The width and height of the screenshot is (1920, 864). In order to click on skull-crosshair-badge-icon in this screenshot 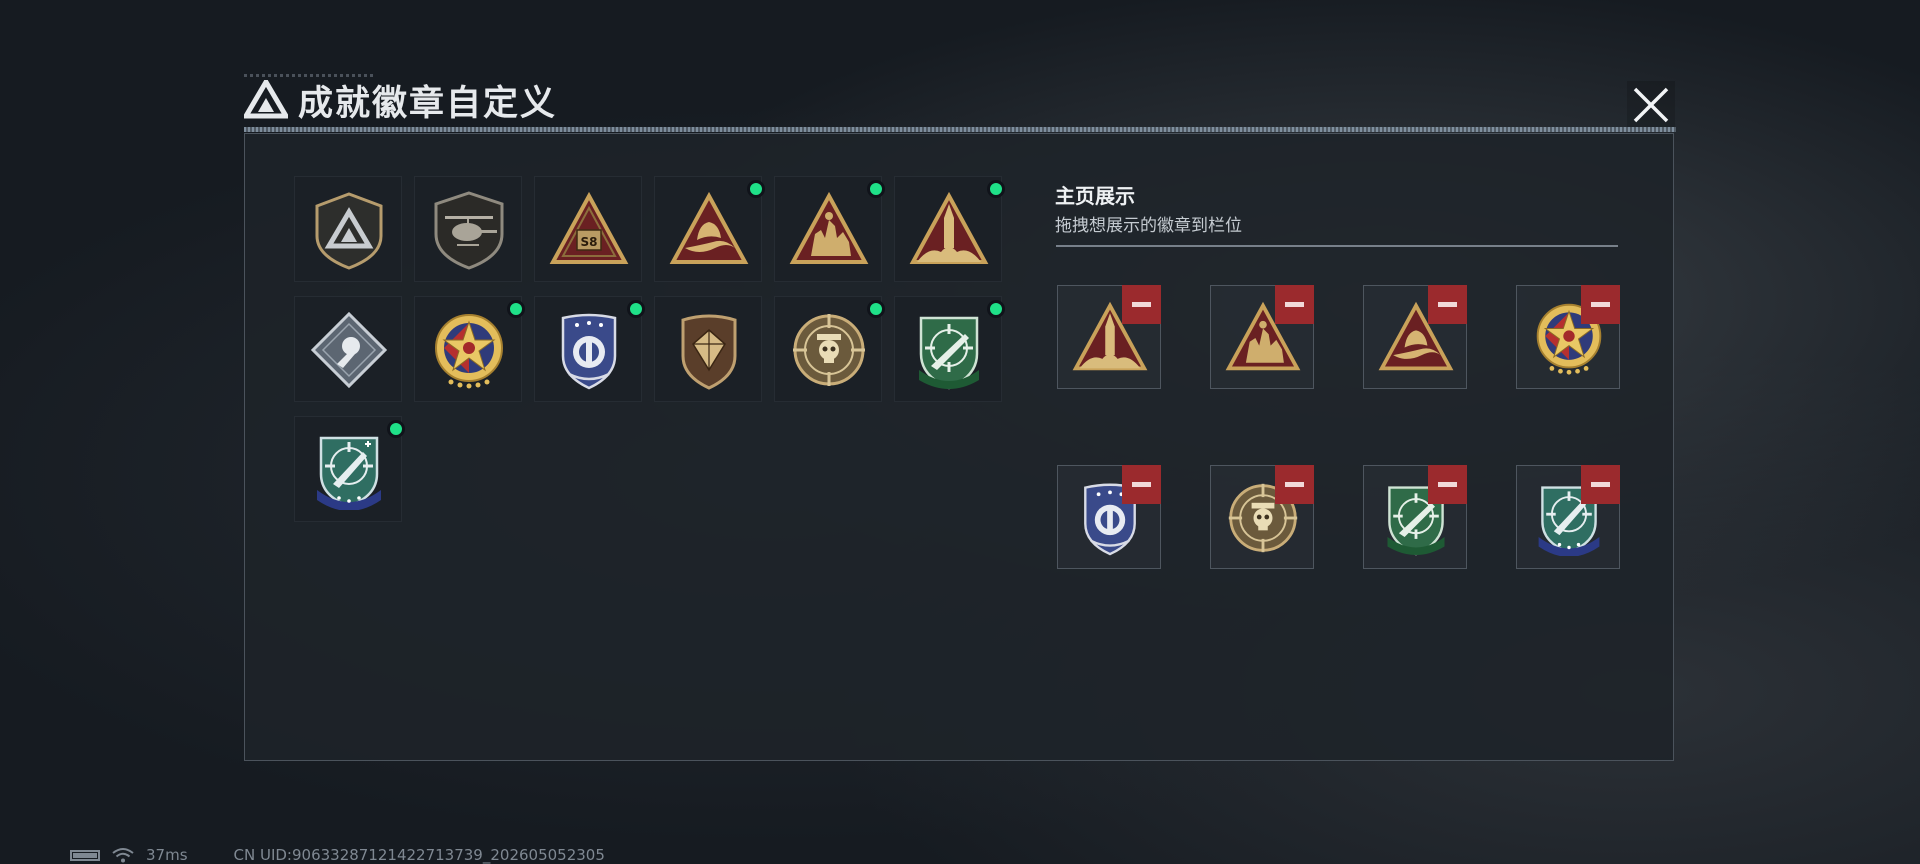, I will do `click(829, 350)`.